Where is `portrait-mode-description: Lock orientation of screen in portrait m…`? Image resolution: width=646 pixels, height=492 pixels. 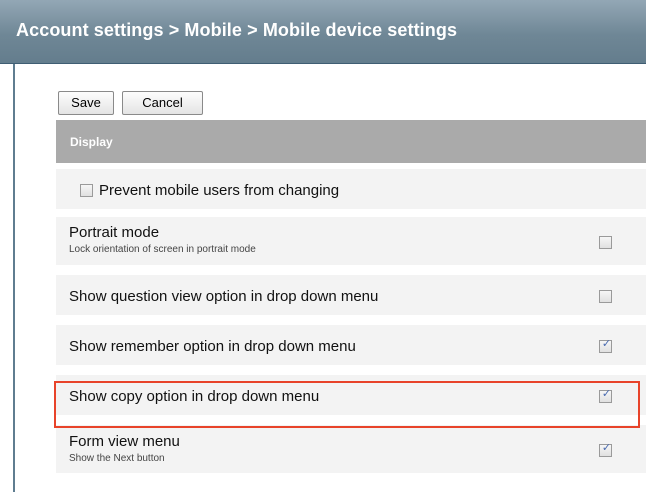 portrait-mode-description: Lock orientation of screen in portrait m… is located at coordinates (162, 249).